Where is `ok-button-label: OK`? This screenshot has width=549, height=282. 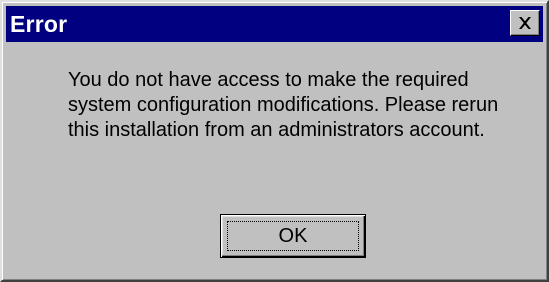 ok-button-label: OK is located at coordinates (293, 235).